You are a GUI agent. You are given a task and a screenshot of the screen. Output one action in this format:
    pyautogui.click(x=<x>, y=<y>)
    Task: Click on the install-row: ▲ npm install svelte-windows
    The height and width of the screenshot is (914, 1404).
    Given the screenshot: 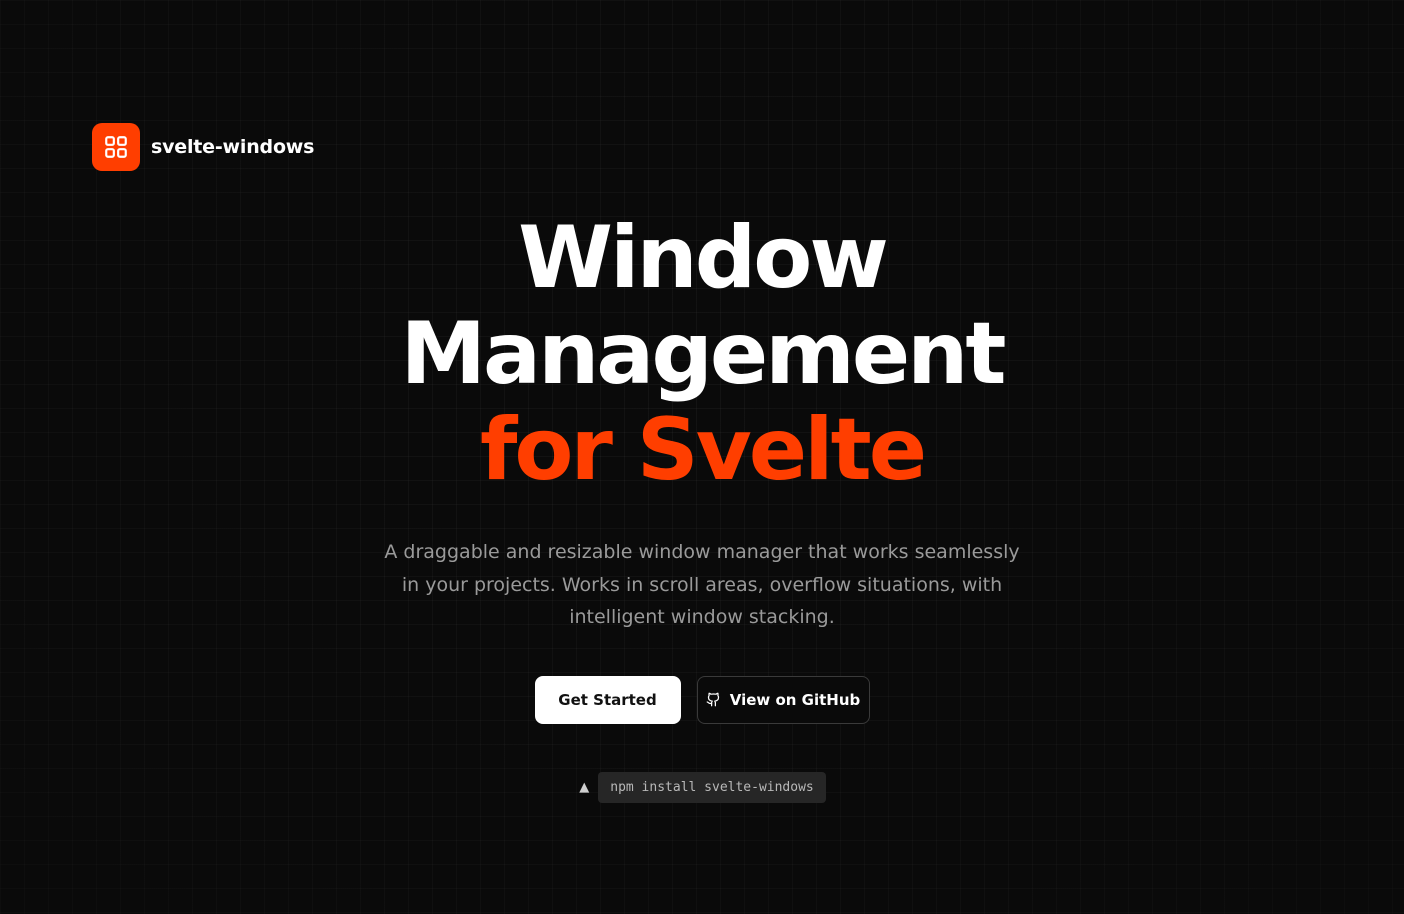 What is the action you would take?
    pyautogui.click(x=702, y=787)
    